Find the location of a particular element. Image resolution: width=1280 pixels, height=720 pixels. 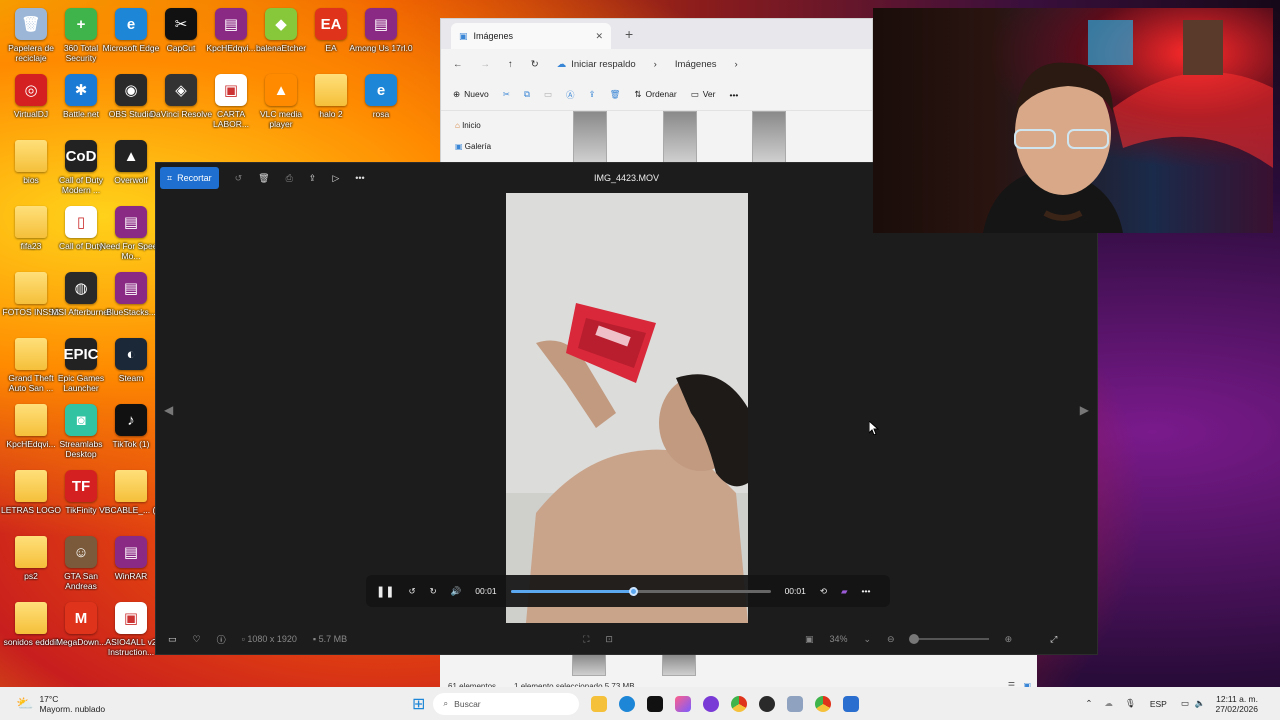

paste-icon: ▭ is located at coordinates (548, 94).